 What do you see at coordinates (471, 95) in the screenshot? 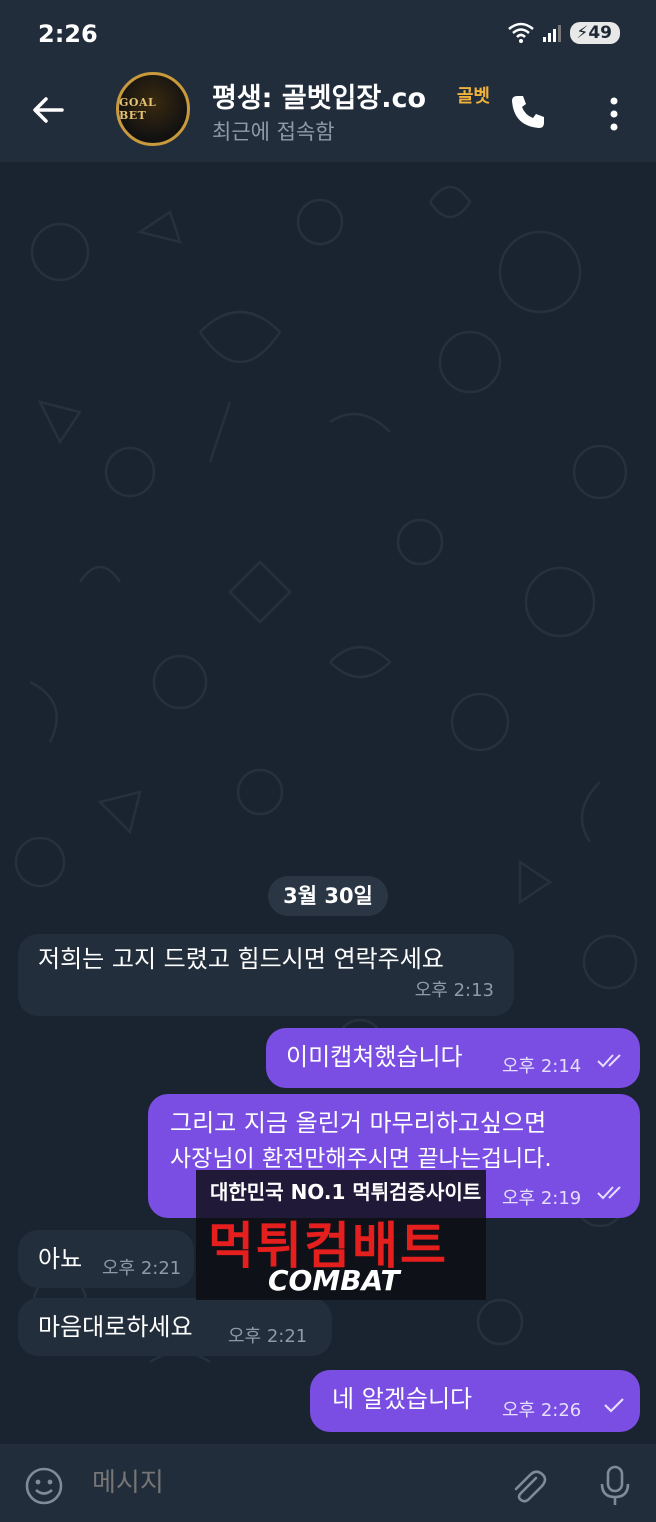
I see `title-badge: 골벳` at bounding box center [471, 95].